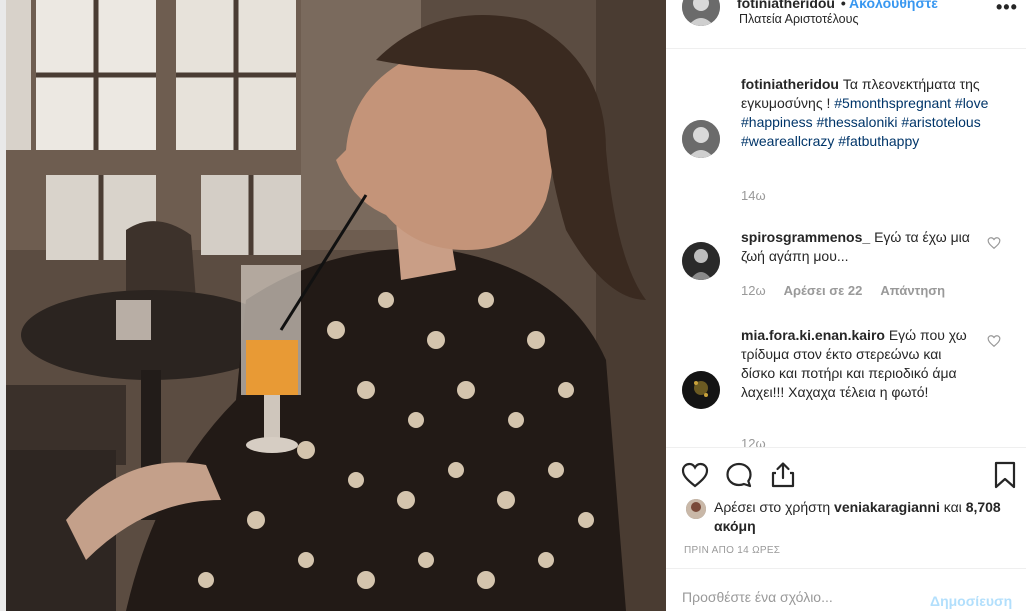 This screenshot has height=612, width=1026. What do you see at coordinates (1005, 475) in the screenshot?
I see `bookmark-icon` at bounding box center [1005, 475].